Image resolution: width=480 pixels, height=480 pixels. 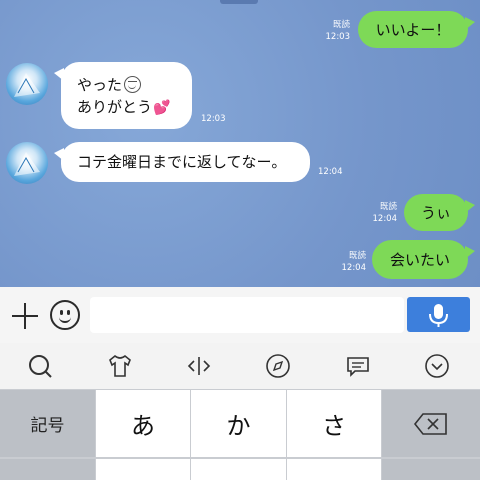 I want to click on voice-button, so click(x=438, y=314).